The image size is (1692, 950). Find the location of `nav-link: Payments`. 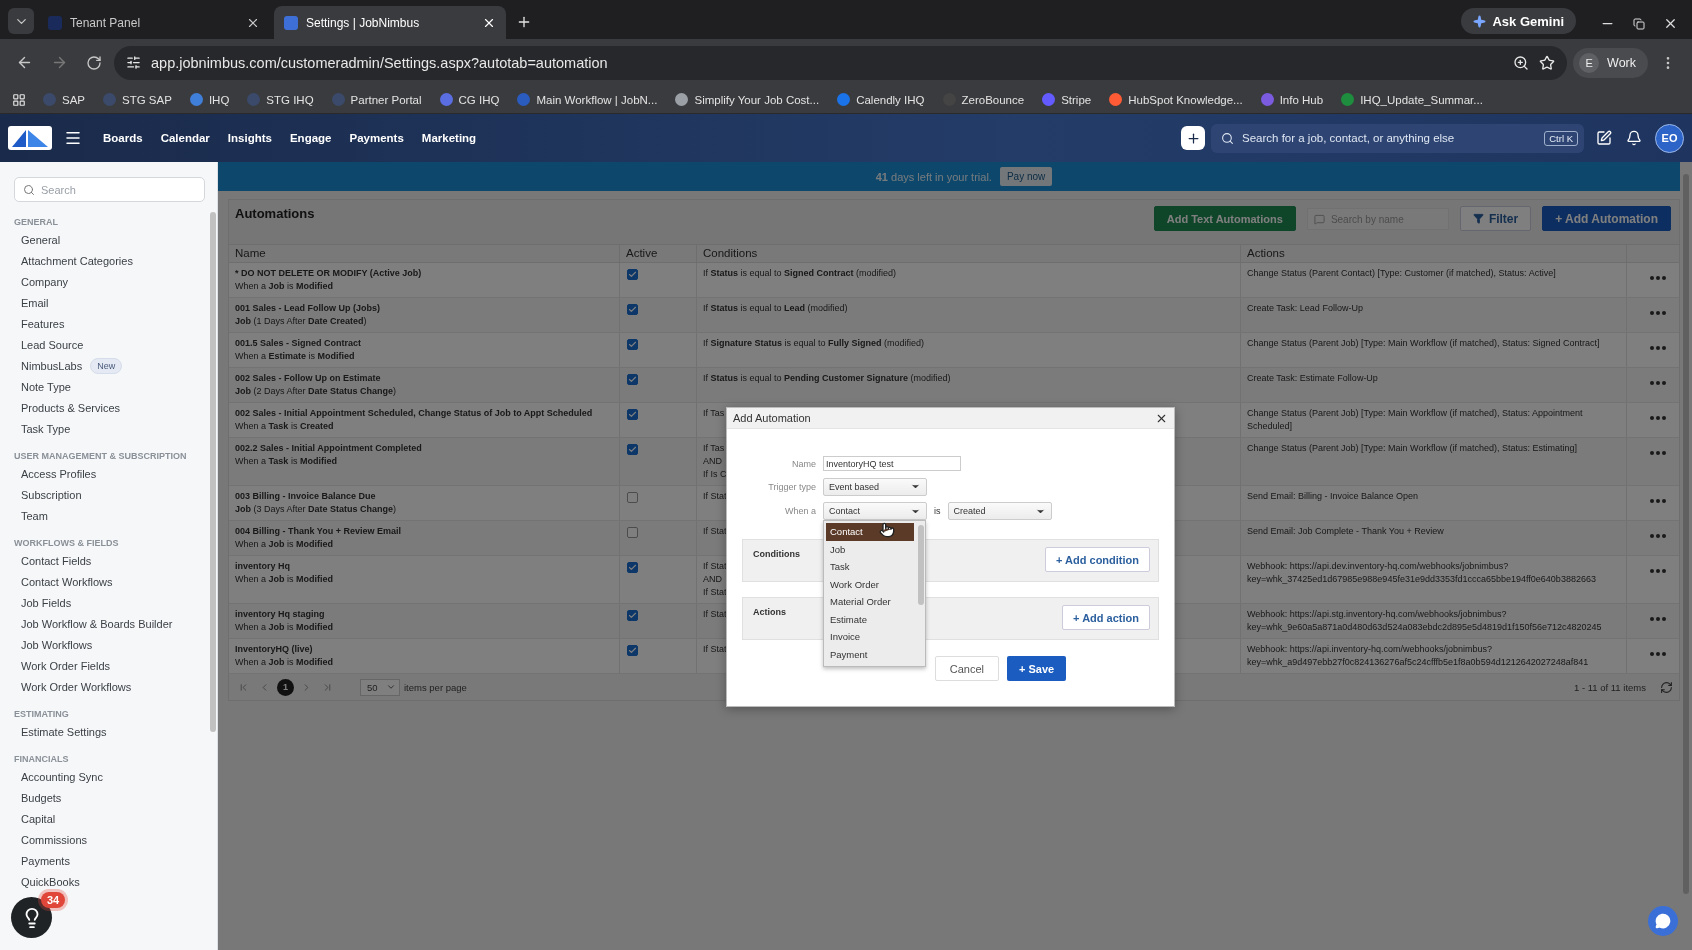

nav-link: Payments is located at coordinates (376, 138).